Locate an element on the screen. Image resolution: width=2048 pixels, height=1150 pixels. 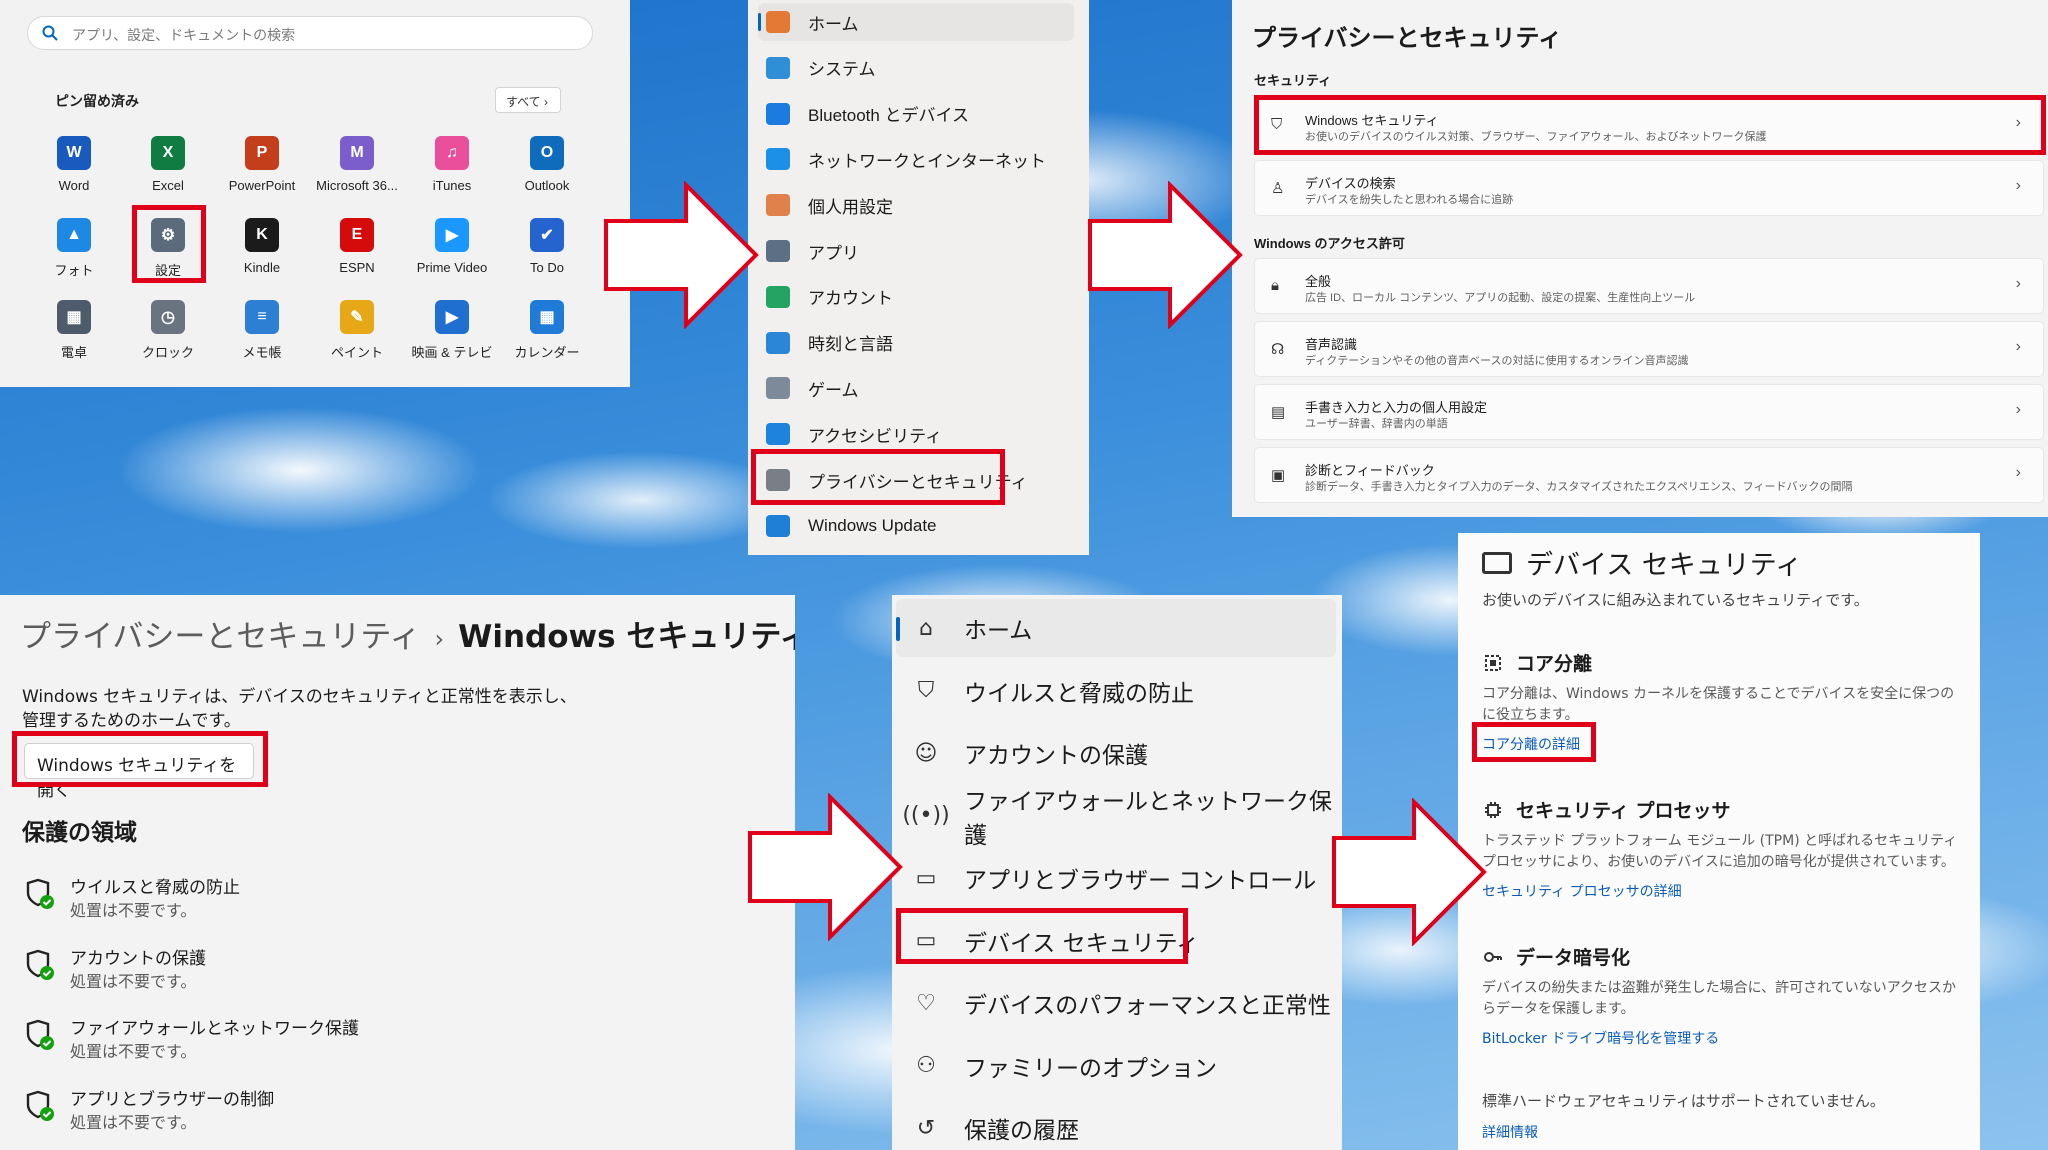
app-tile: ▶ 映画 & テレビ is located at coordinates (452, 330).